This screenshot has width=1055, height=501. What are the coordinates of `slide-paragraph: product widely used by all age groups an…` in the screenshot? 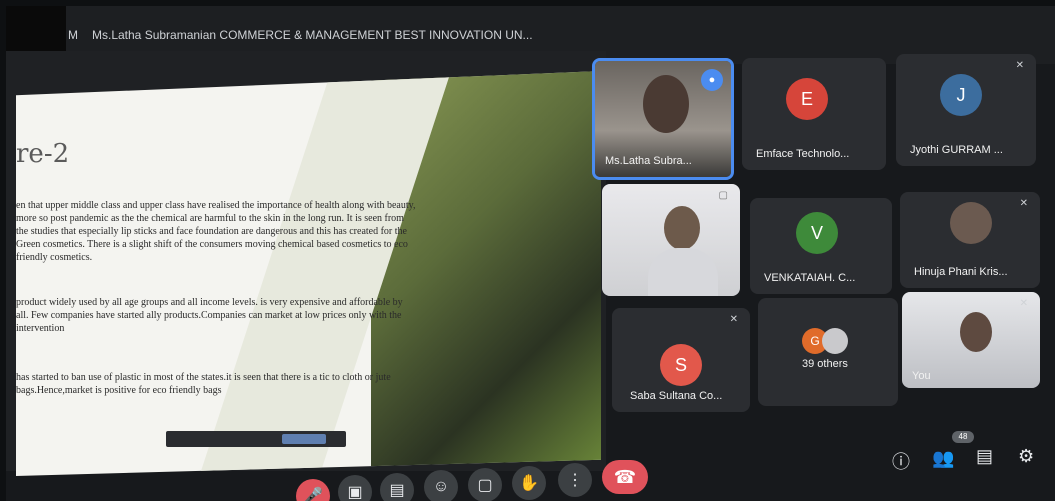 It's located at (209, 315).